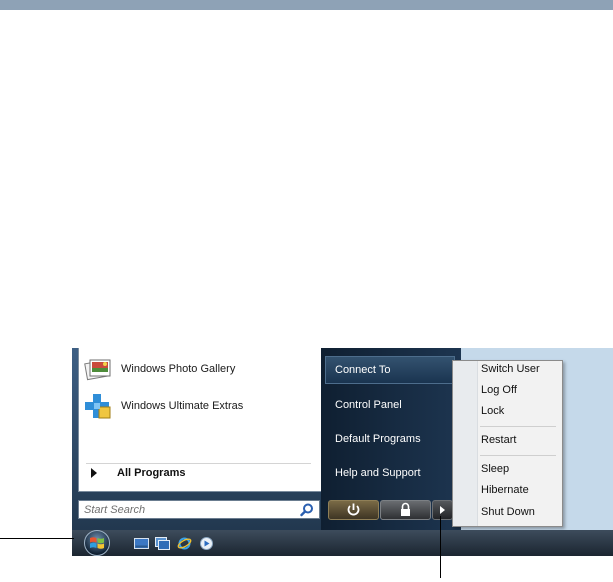 Image resolution: width=613 pixels, height=582 pixels. Describe the element at coordinates (94, 473) in the screenshot. I see `right-triangle-icon` at that location.